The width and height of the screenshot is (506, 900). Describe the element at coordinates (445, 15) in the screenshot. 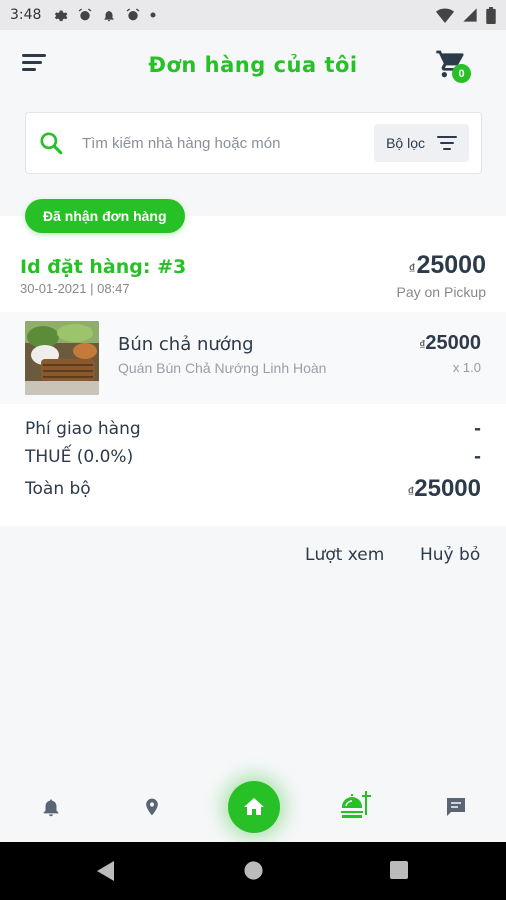

I see `wifi-icon` at that location.